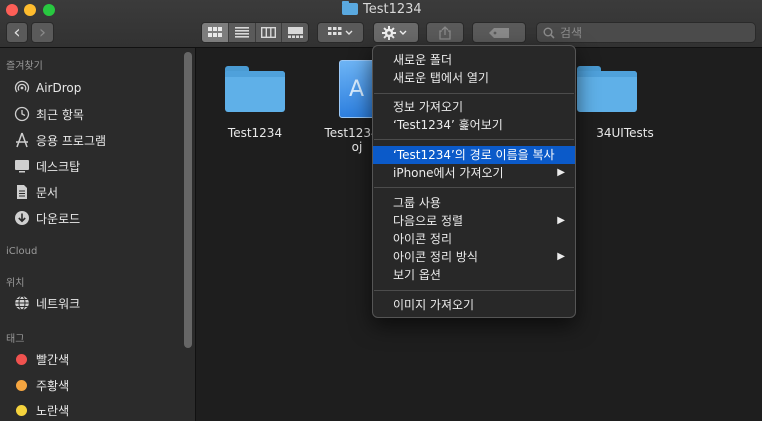  Describe the element at coordinates (15, 339) in the screenshot. I see `sidebar-section-tags: 태그` at that location.